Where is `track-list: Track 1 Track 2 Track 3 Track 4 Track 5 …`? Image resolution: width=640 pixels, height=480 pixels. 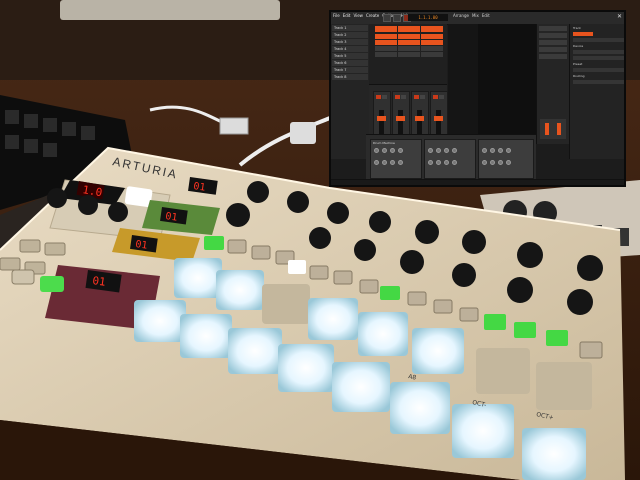
track-list: Track 1 Track 2 Track 3 Track 4 Track 5 … is located at coordinates (350, 91).